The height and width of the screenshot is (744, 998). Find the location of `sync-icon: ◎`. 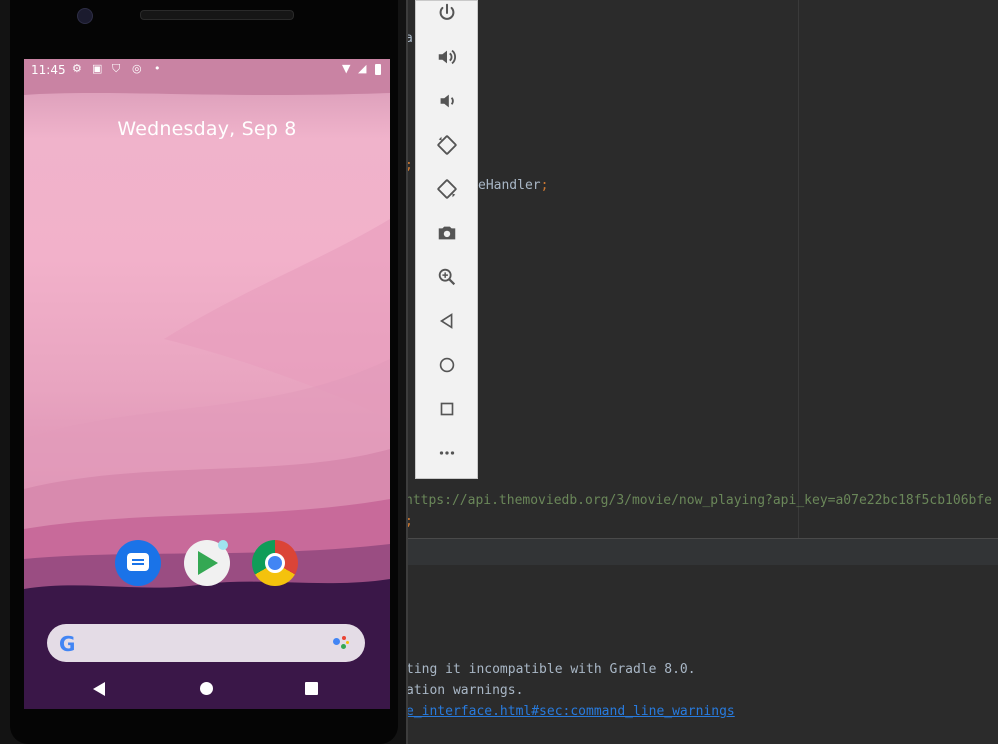

sync-icon: ◎ is located at coordinates (137, 68).